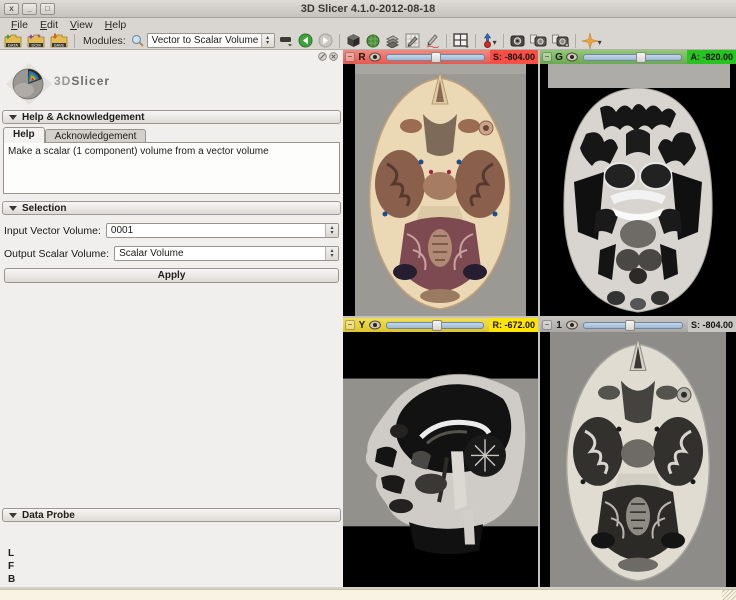  Describe the element at coordinates (375, 57) in the screenshot. I see `red-visibility-eye-icon` at that location.